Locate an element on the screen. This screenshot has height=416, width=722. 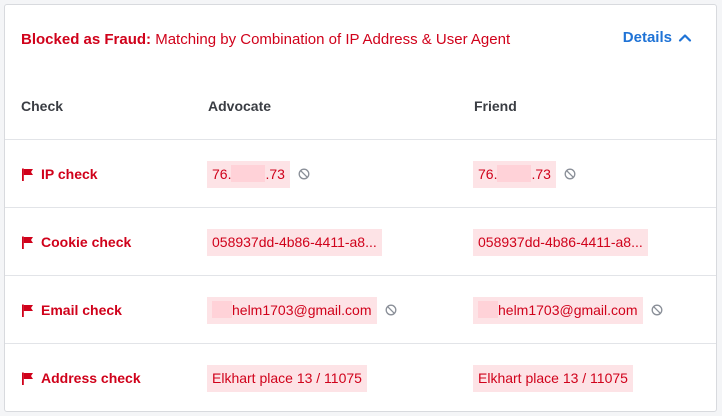
advocate-address-value: Elkhart place 13 / 11075 is located at coordinates (287, 378).